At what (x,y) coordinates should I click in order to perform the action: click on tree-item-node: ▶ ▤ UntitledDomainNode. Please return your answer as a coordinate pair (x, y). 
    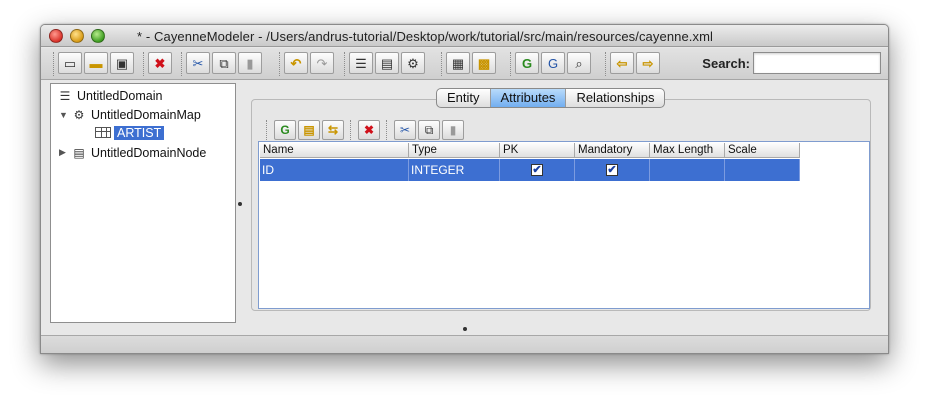
    Looking at the image, I should click on (132, 152).